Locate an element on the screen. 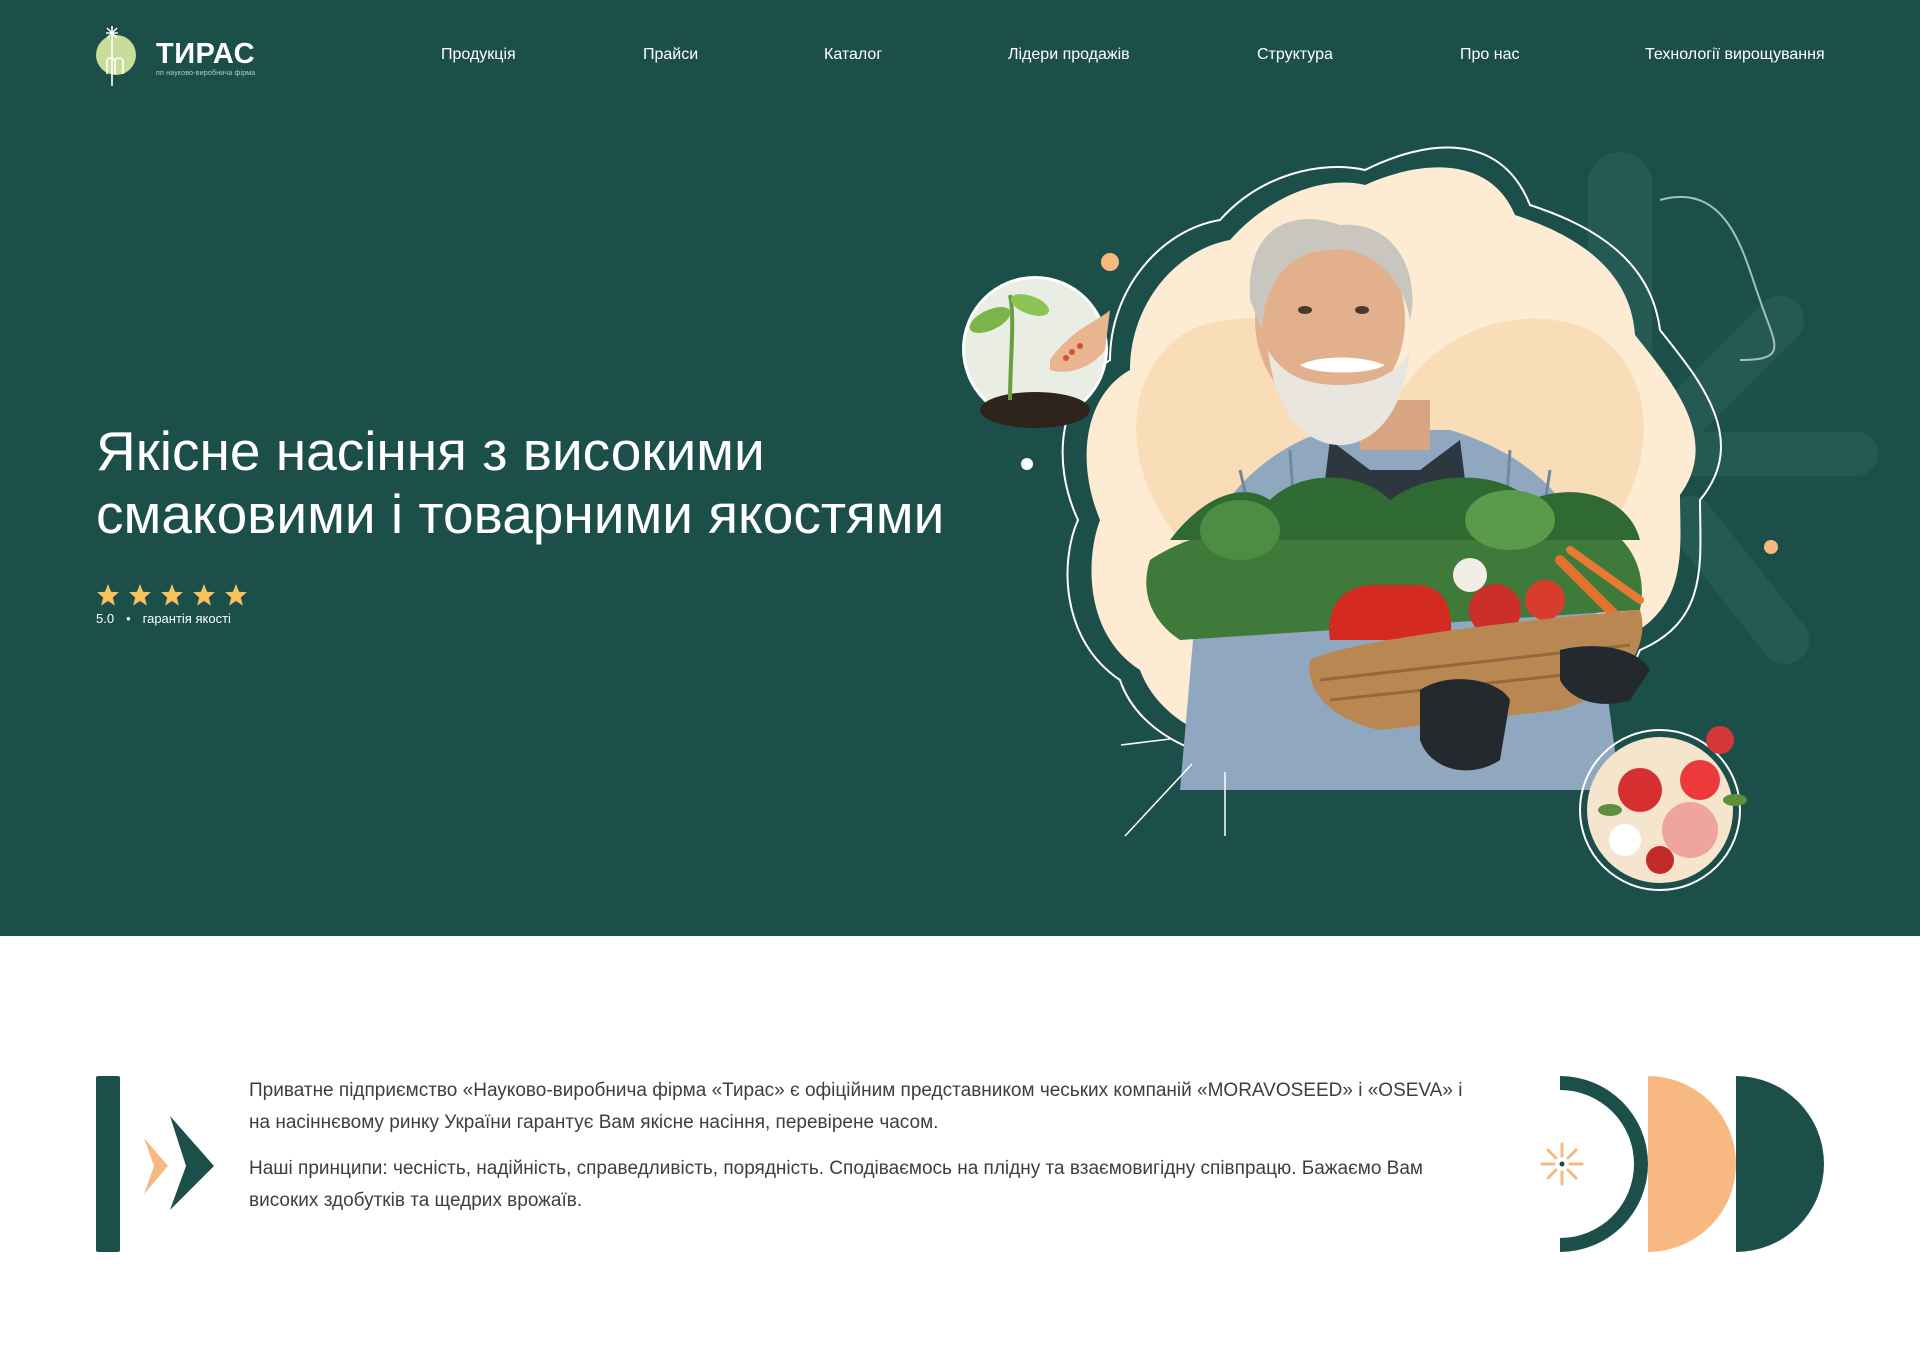 This screenshot has height=1365, width=1920. seedling-photo is located at coordinates (1036, 352).